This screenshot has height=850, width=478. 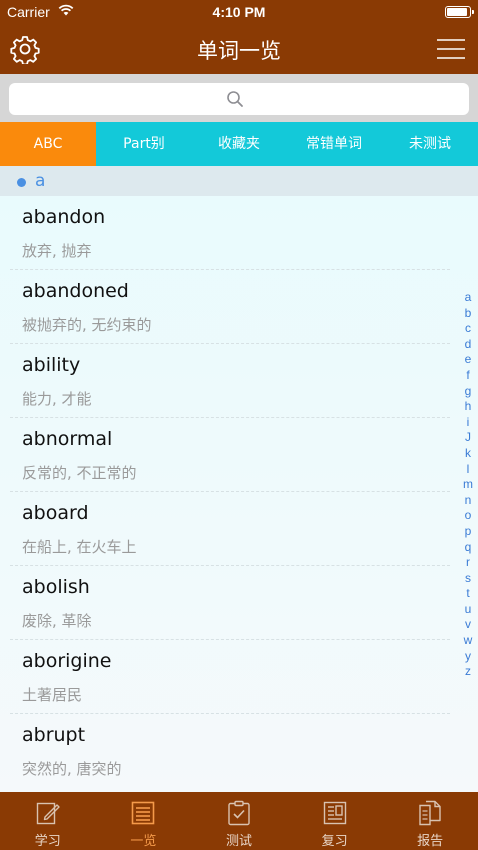 I want to click on battery-icon, so click(x=459, y=12).